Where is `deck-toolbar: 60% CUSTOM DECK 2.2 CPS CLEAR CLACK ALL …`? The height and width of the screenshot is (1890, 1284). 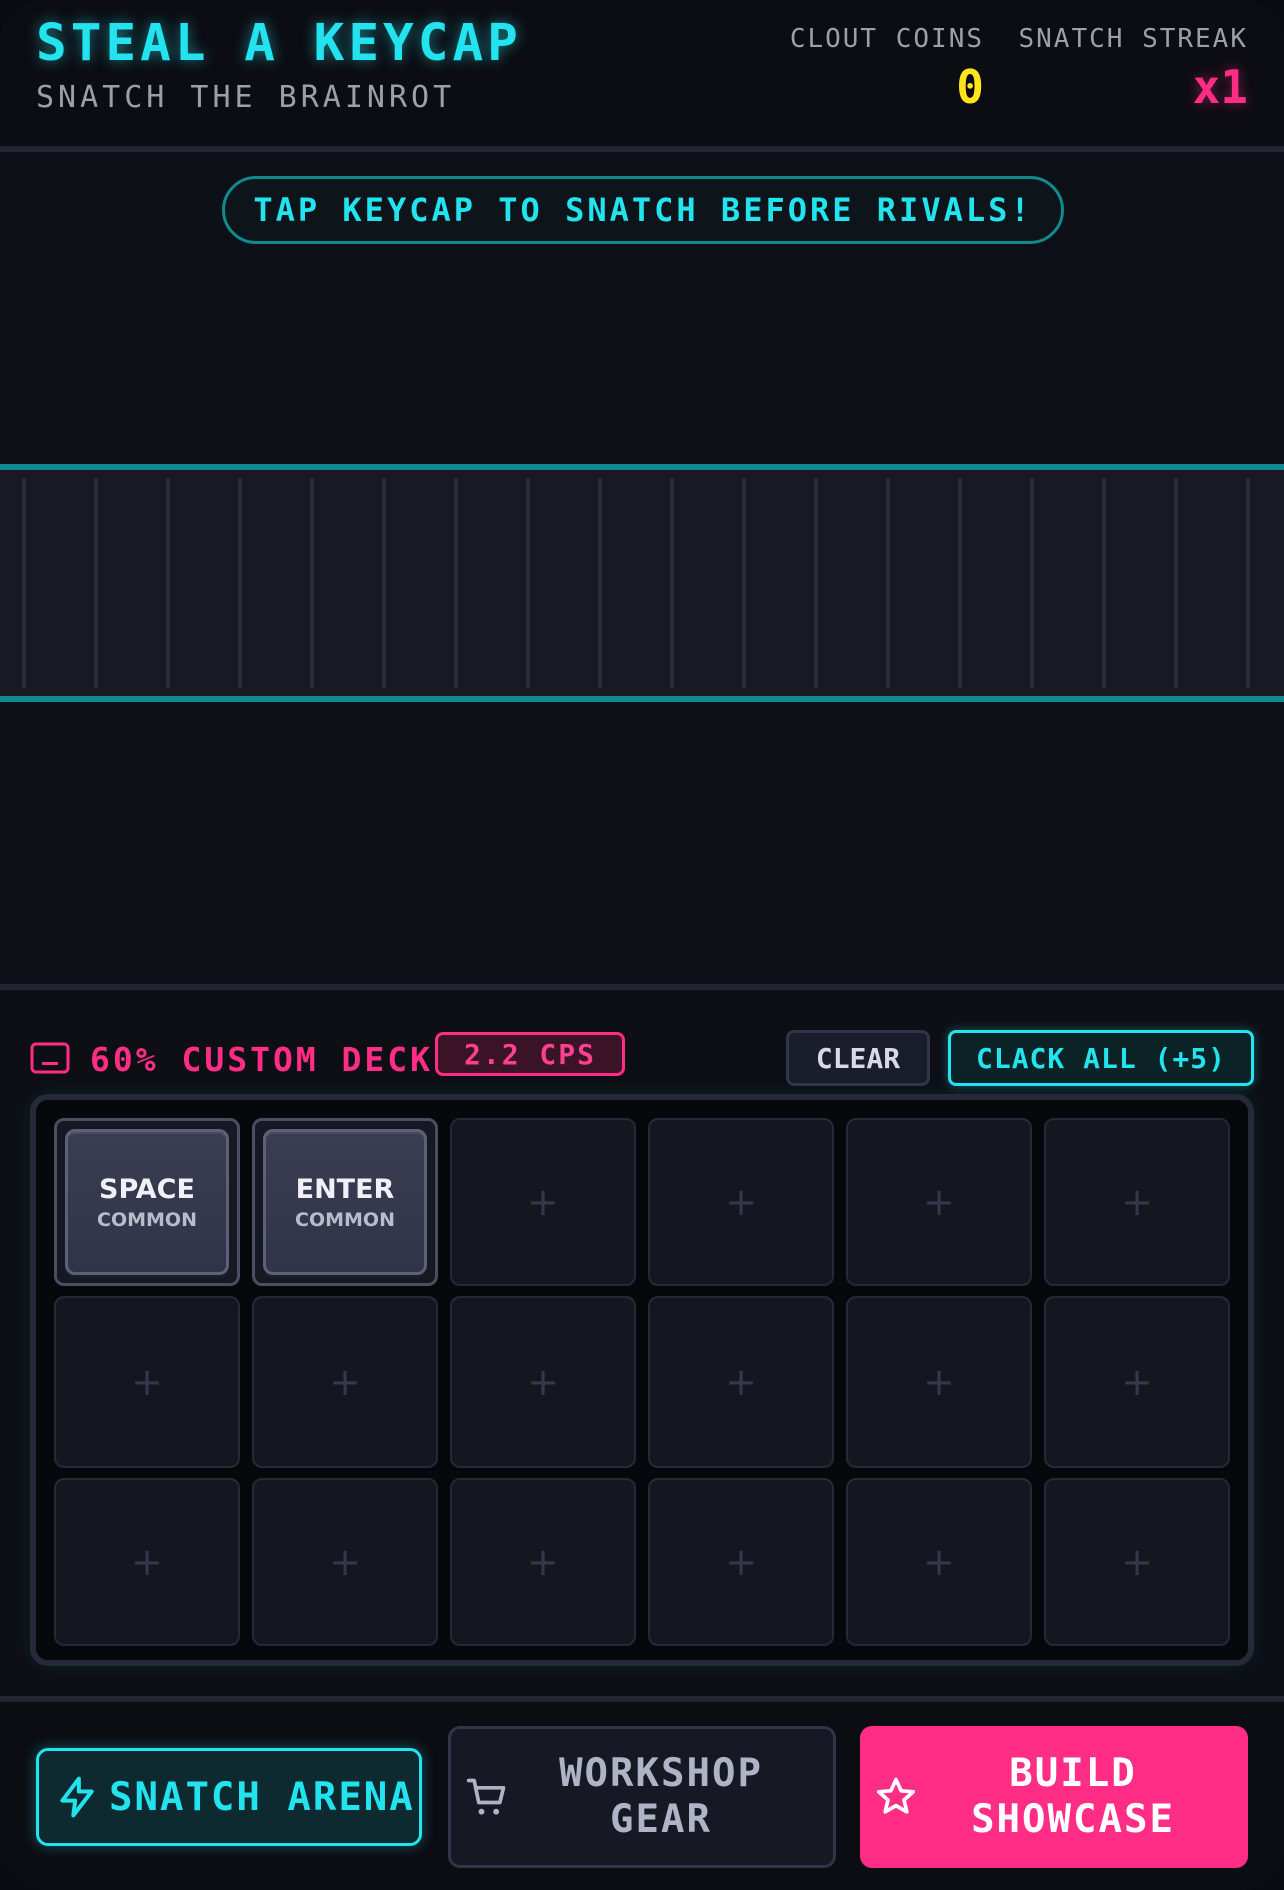
deck-toolbar: 60% CUSTOM DECK 2.2 CPS CLEAR CLACK ALL … is located at coordinates (642, 1050).